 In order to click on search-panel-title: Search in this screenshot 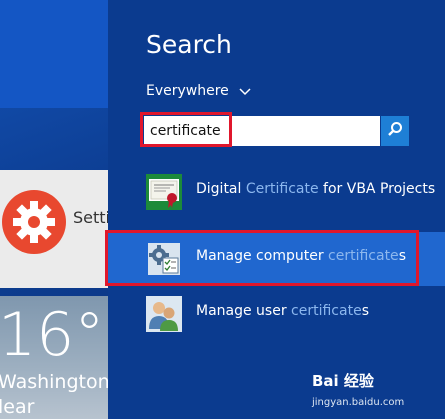, I will do `click(189, 44)`.